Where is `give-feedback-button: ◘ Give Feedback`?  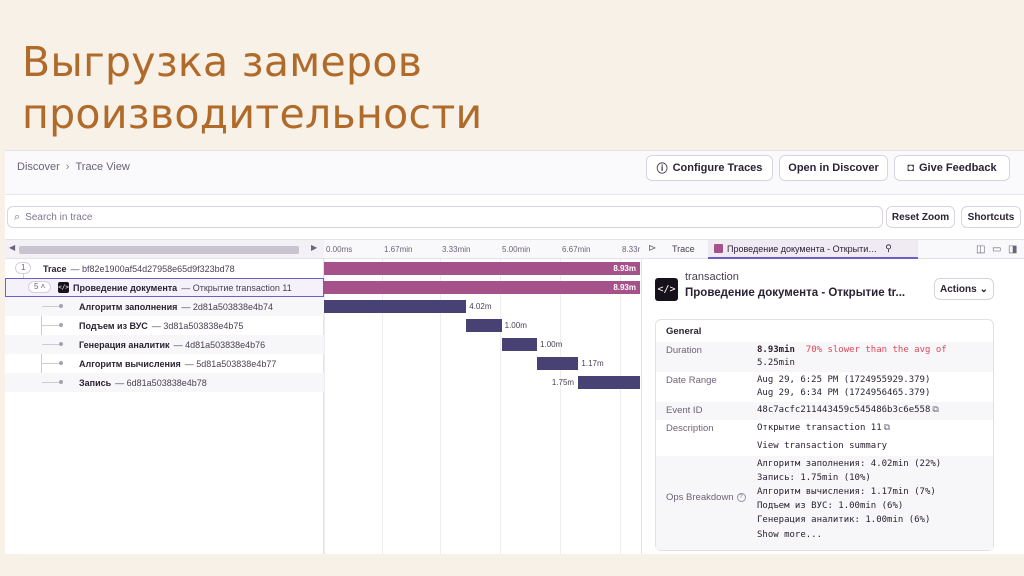
give-feedback-button: ◘ Give Feedback is located at coordinates (952, 168).